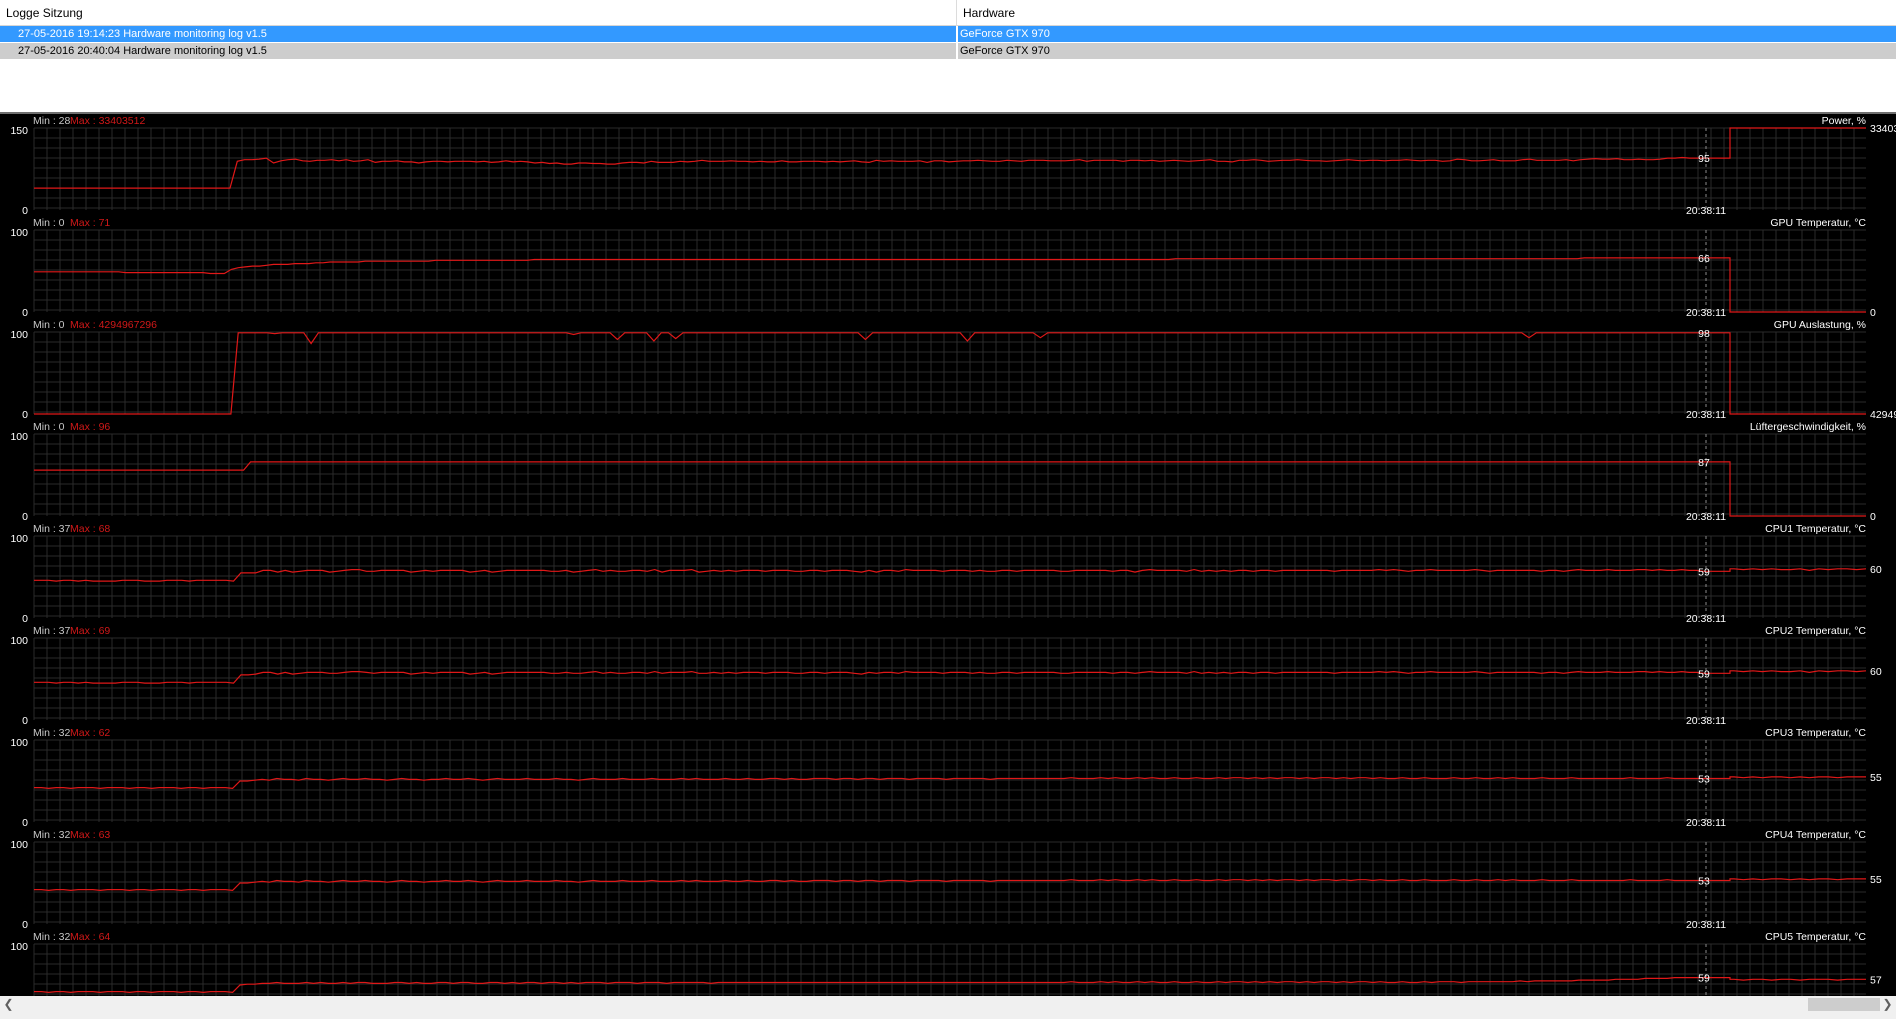  I want to click on graph-max-label: Max : 64, so click(90, 937).